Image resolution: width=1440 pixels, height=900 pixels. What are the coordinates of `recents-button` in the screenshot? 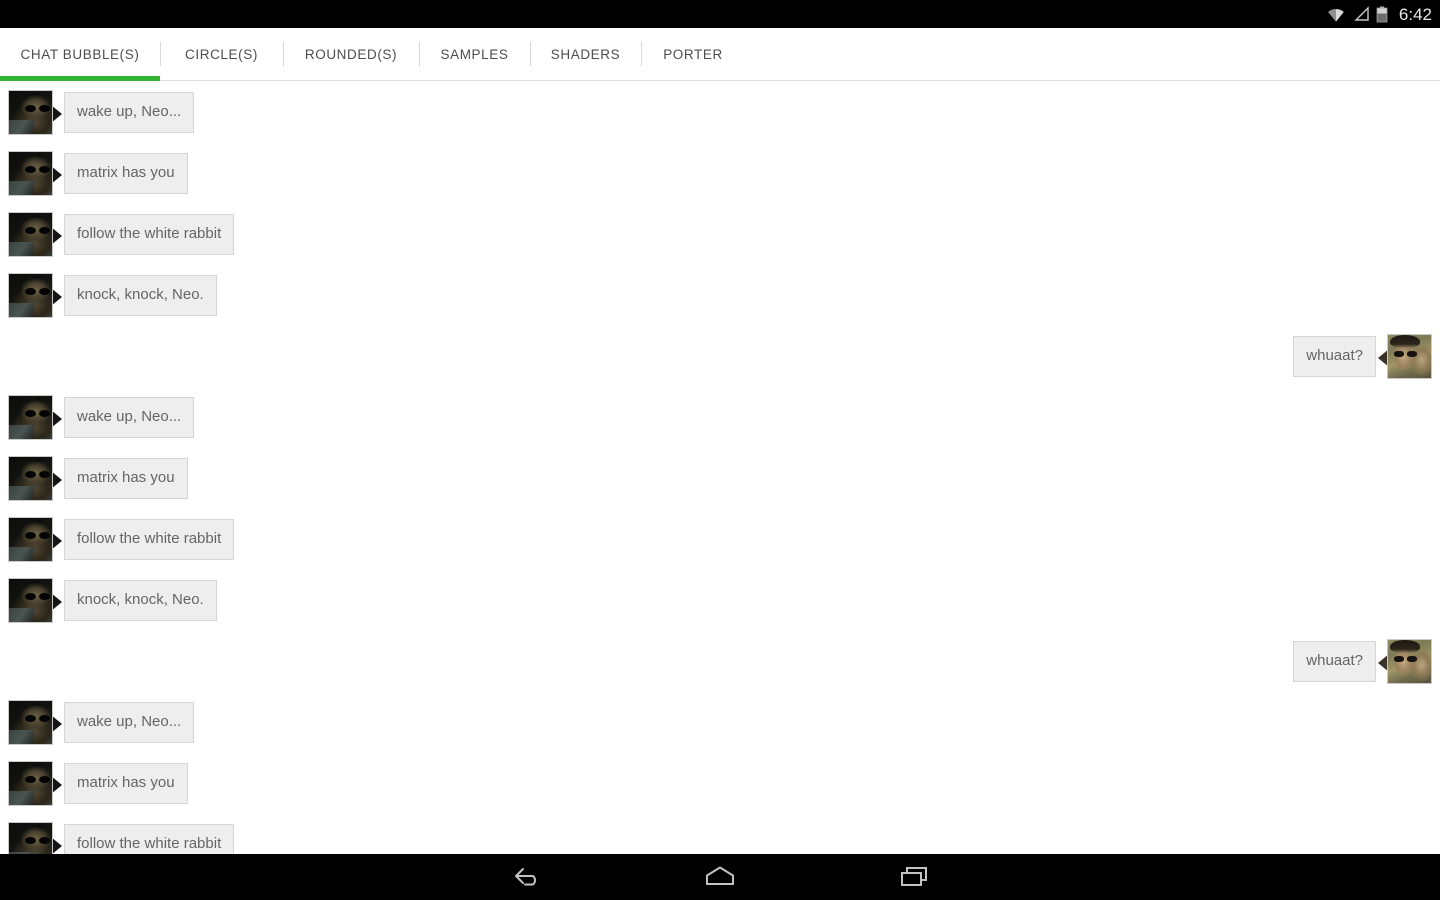 It's located at (914, 877).